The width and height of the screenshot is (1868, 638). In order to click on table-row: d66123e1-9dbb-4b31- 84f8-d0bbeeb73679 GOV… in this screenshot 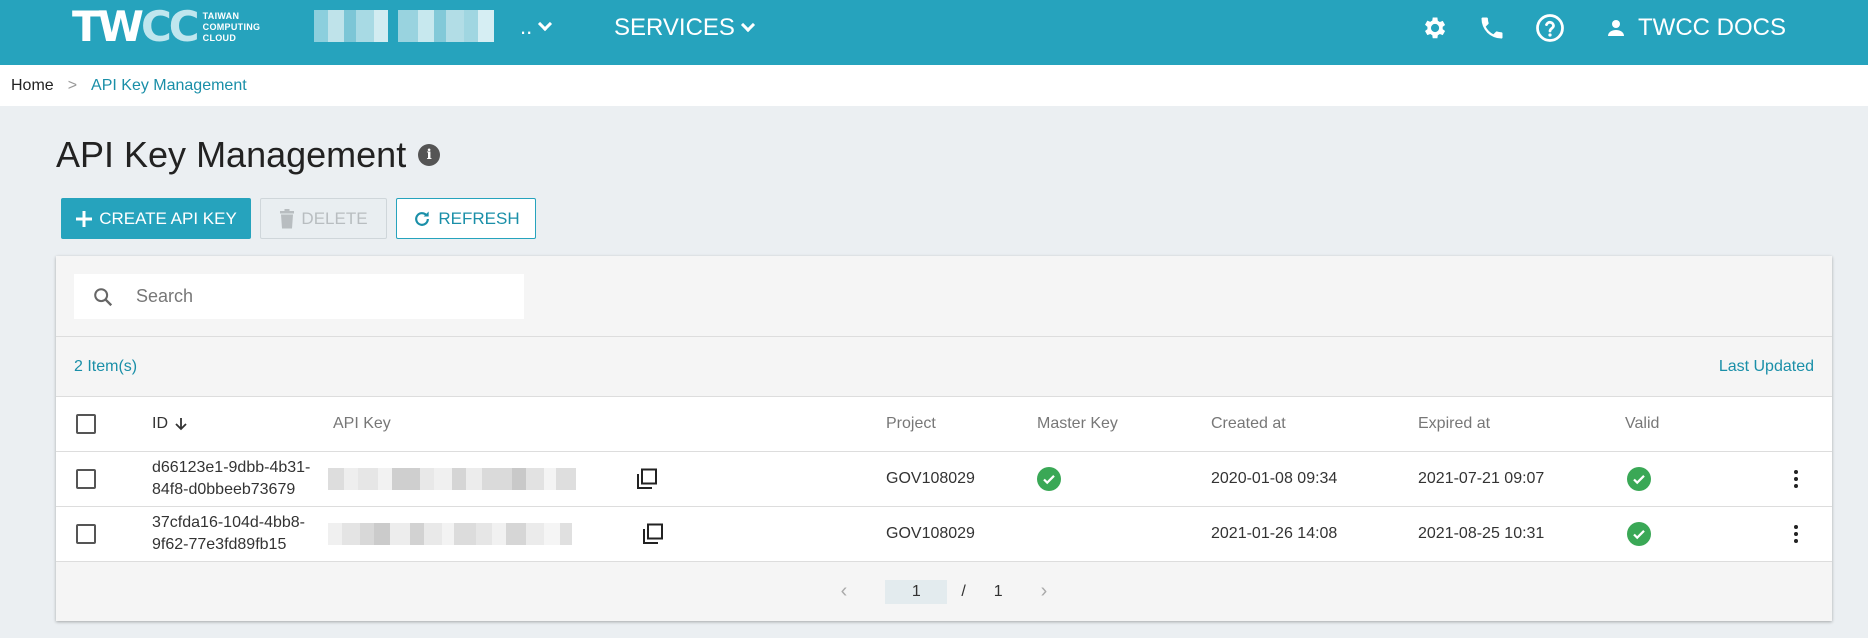, I will do `click(944, 479)`.